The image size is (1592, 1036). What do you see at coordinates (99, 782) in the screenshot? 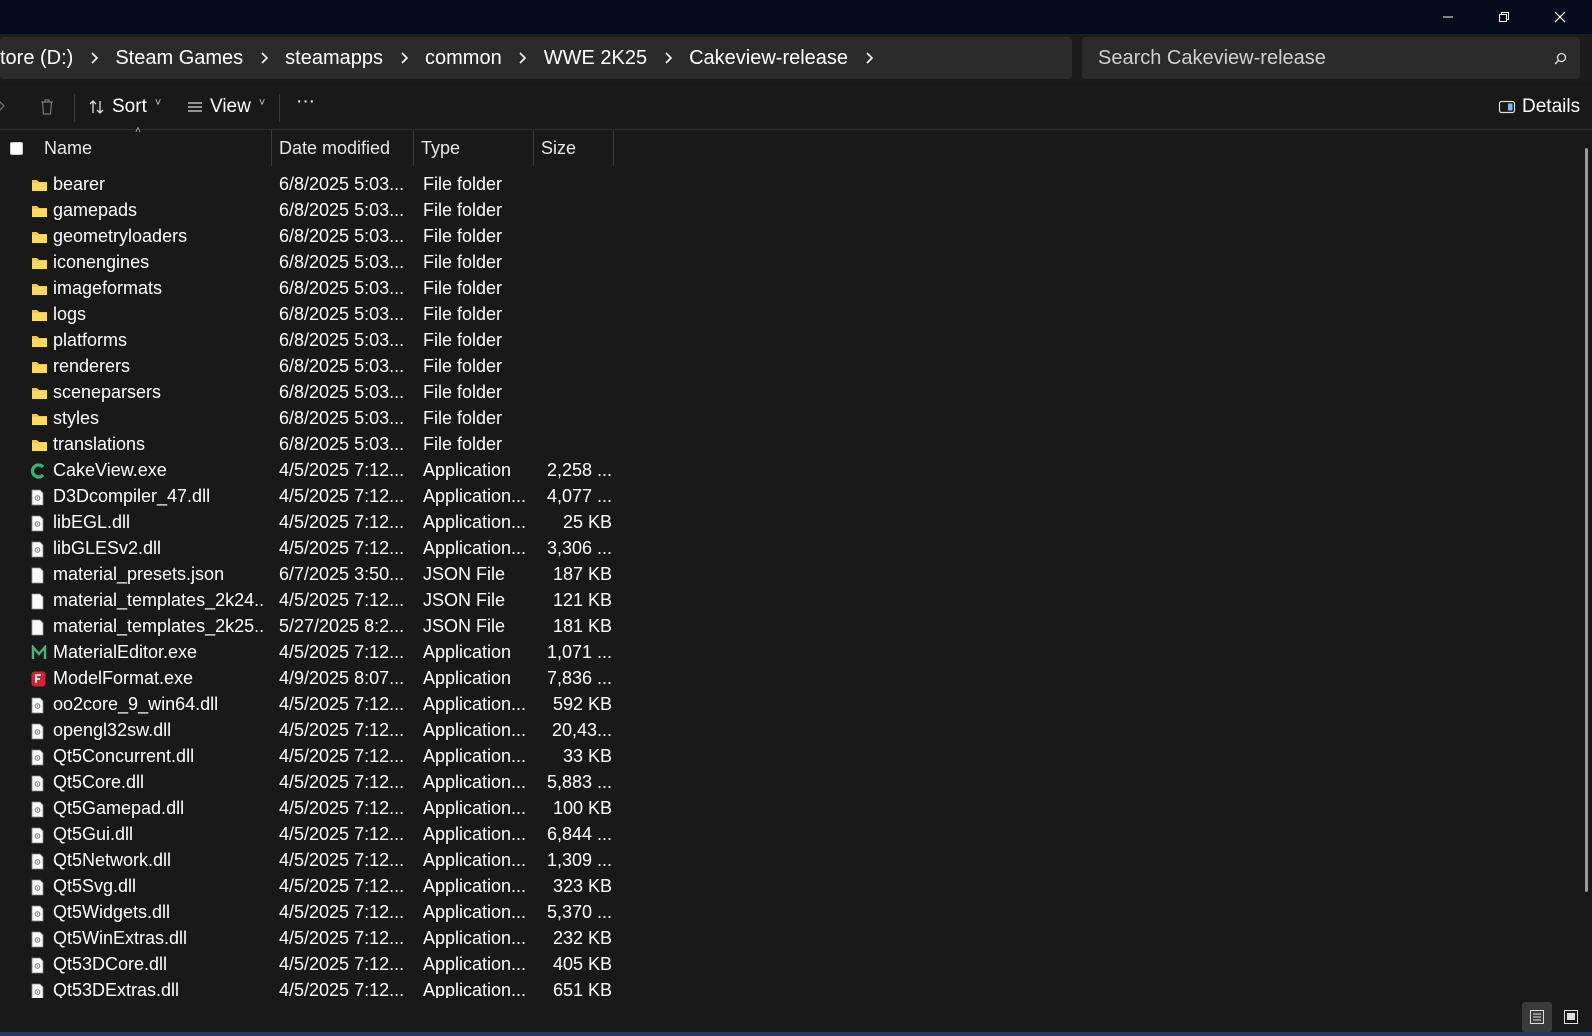
I see `file-name: Qt5Core.dll` at bounding box center [99, 782].